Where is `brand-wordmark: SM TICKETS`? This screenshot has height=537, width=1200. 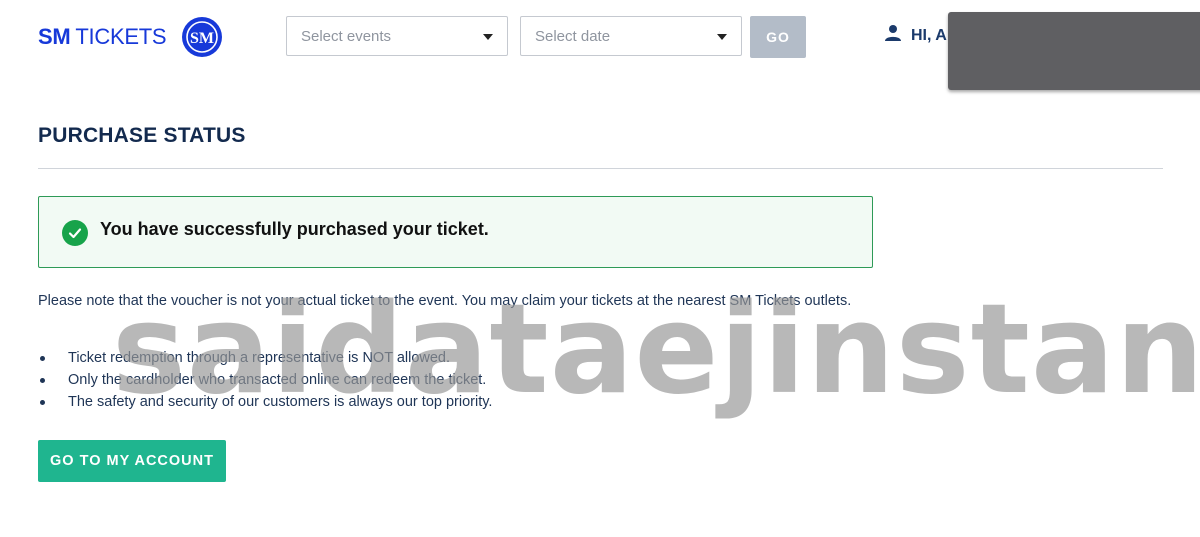 brand-wordmark: SM TICKETS is located at coordinates (102, 37).